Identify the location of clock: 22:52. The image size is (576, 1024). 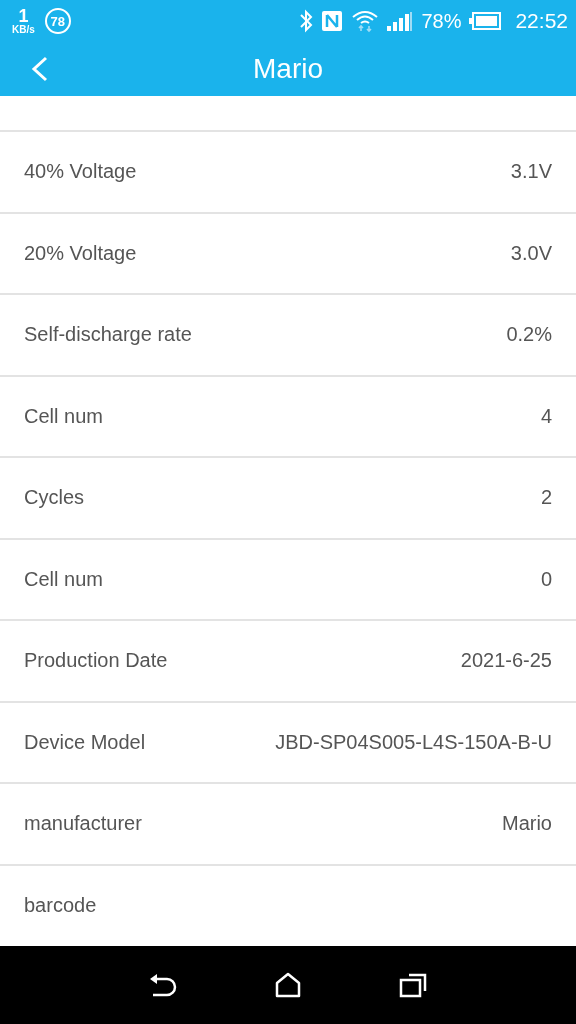
(541, 21).